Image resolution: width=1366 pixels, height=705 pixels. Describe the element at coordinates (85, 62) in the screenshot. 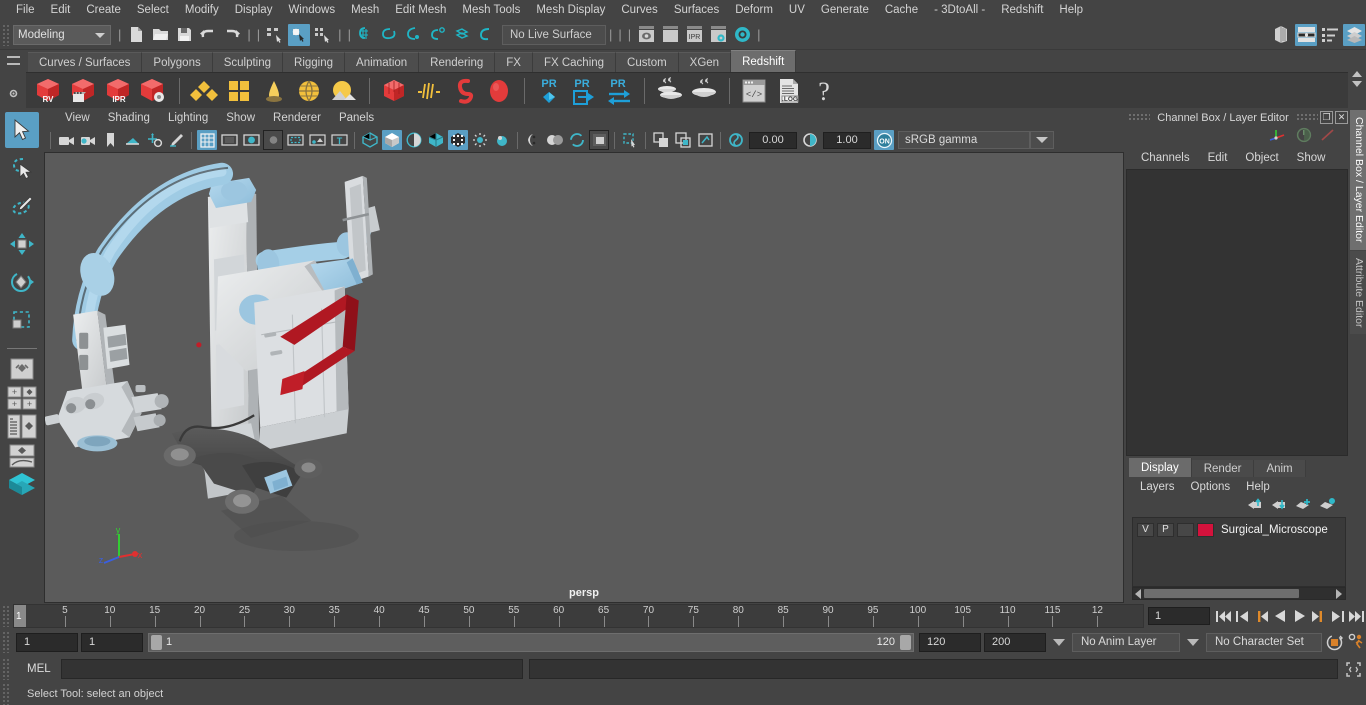

I see `shelf-tab-curves-surfaces: Curves / Surfaces` at that location.